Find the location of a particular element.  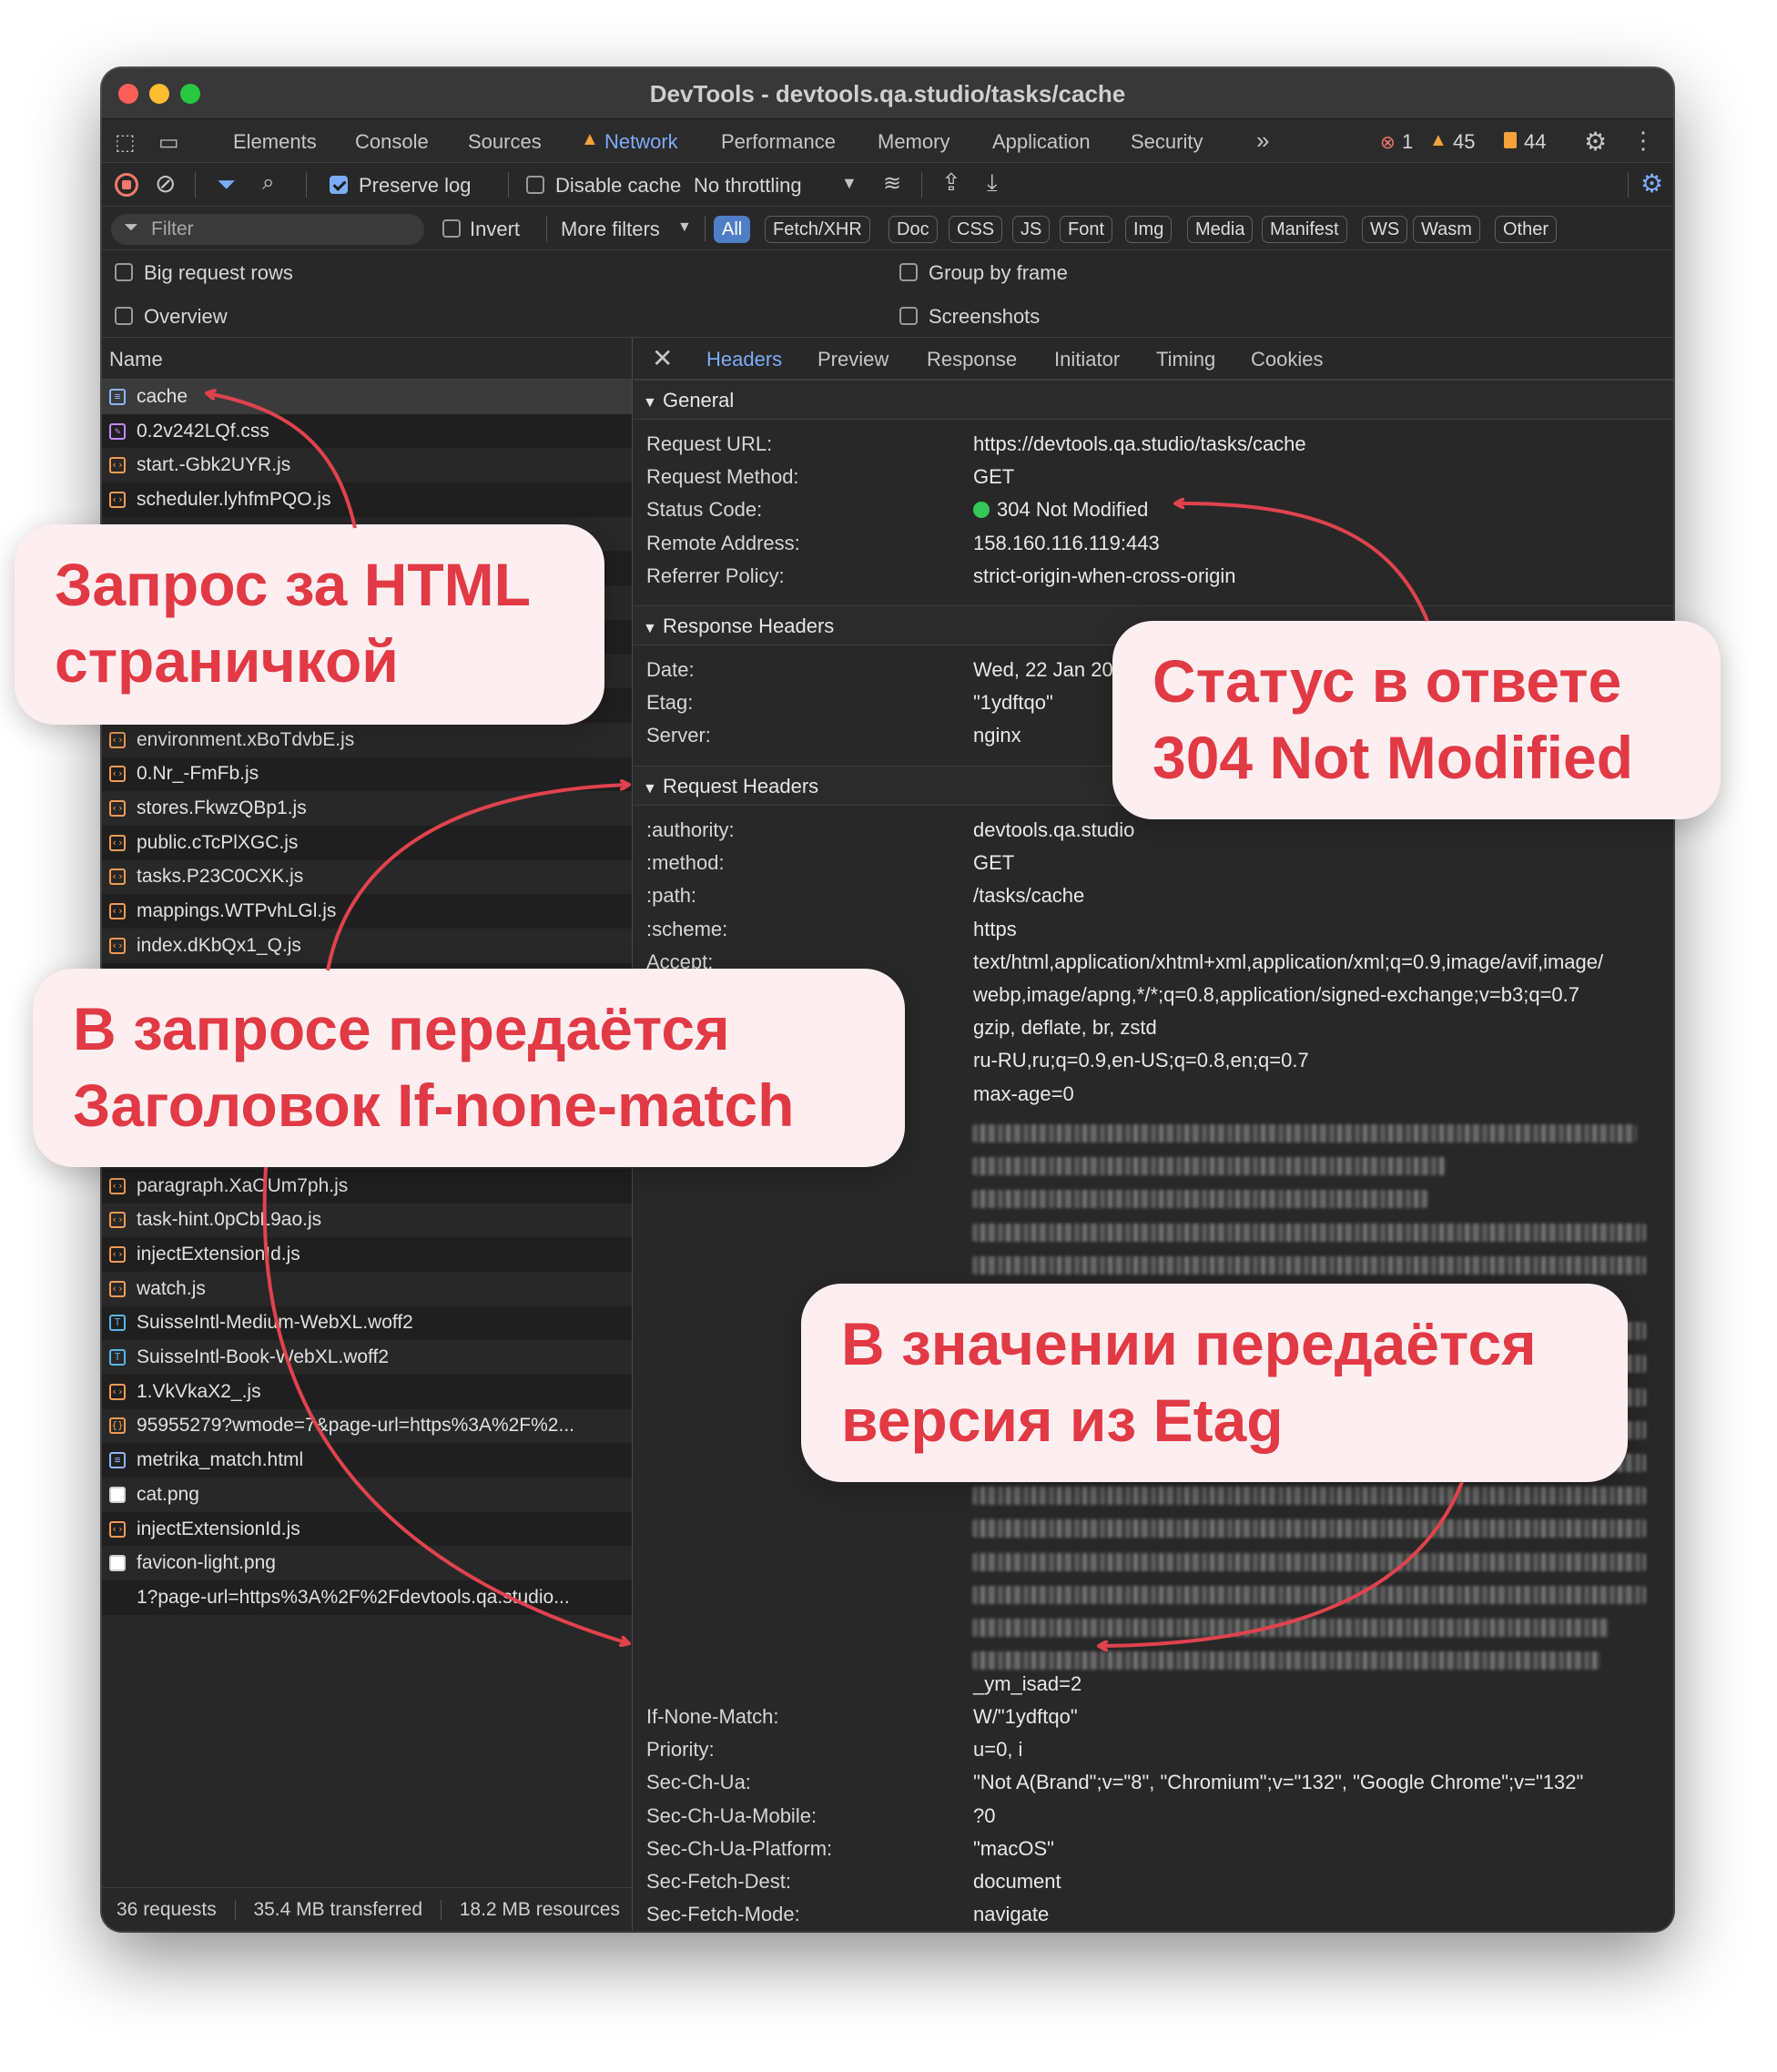

filter-chip-css: CSS is located at coordinates (976, 229).